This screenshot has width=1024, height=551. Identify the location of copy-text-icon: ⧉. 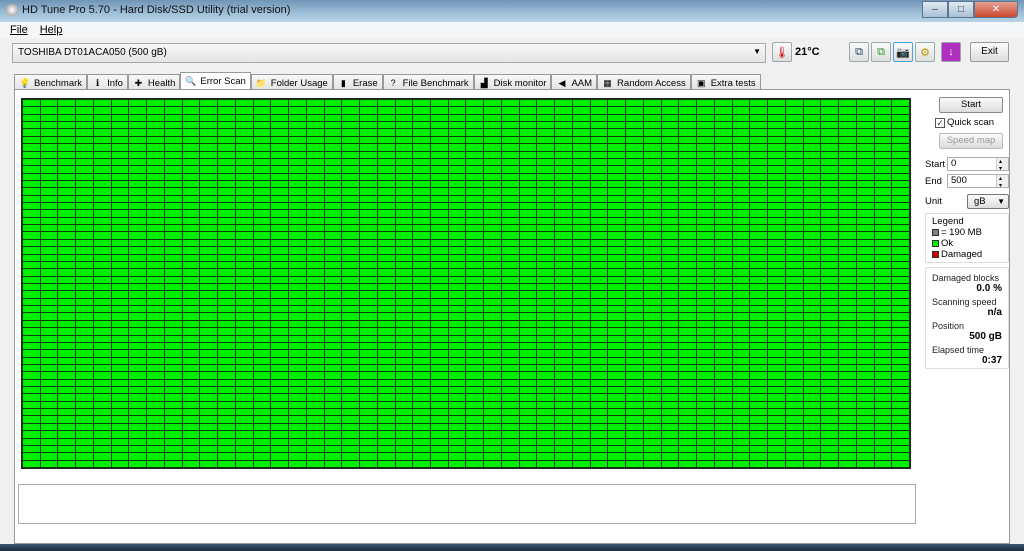
(881, 52).